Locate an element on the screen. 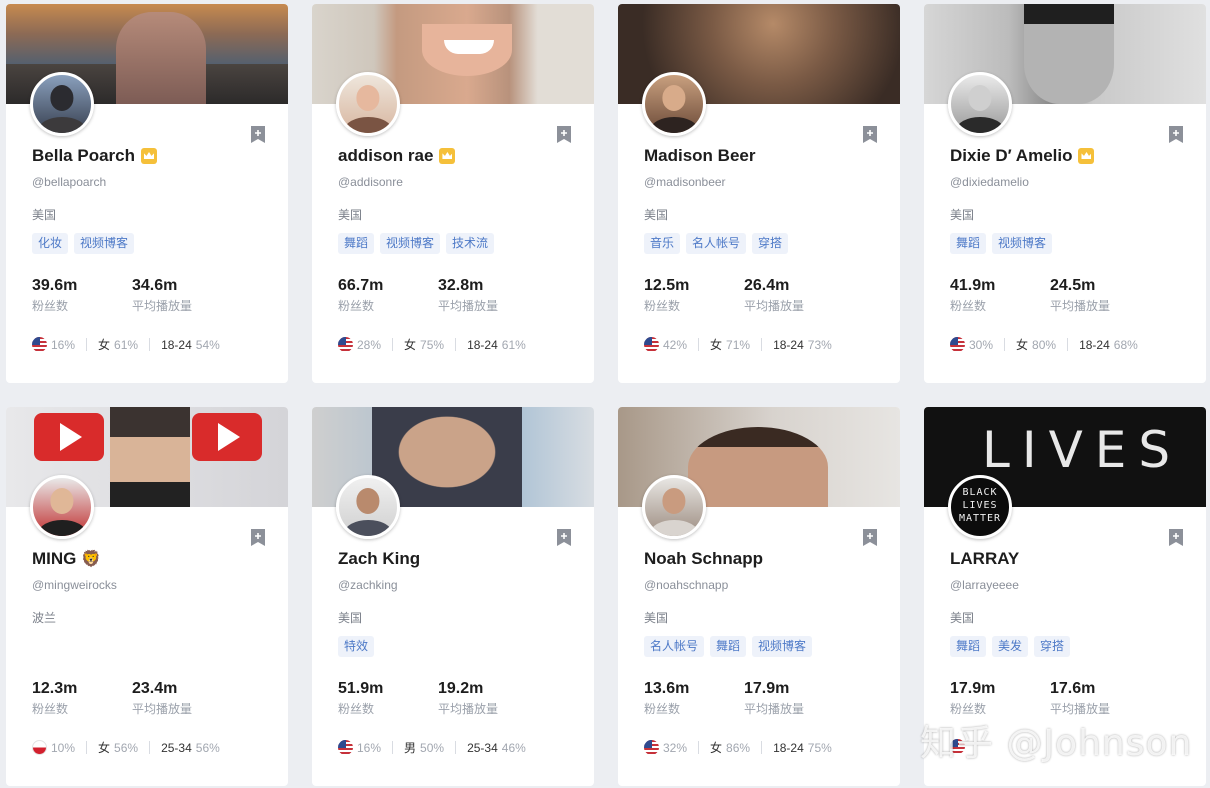  tag-list: 特效 is located at coordinates (356, 646).